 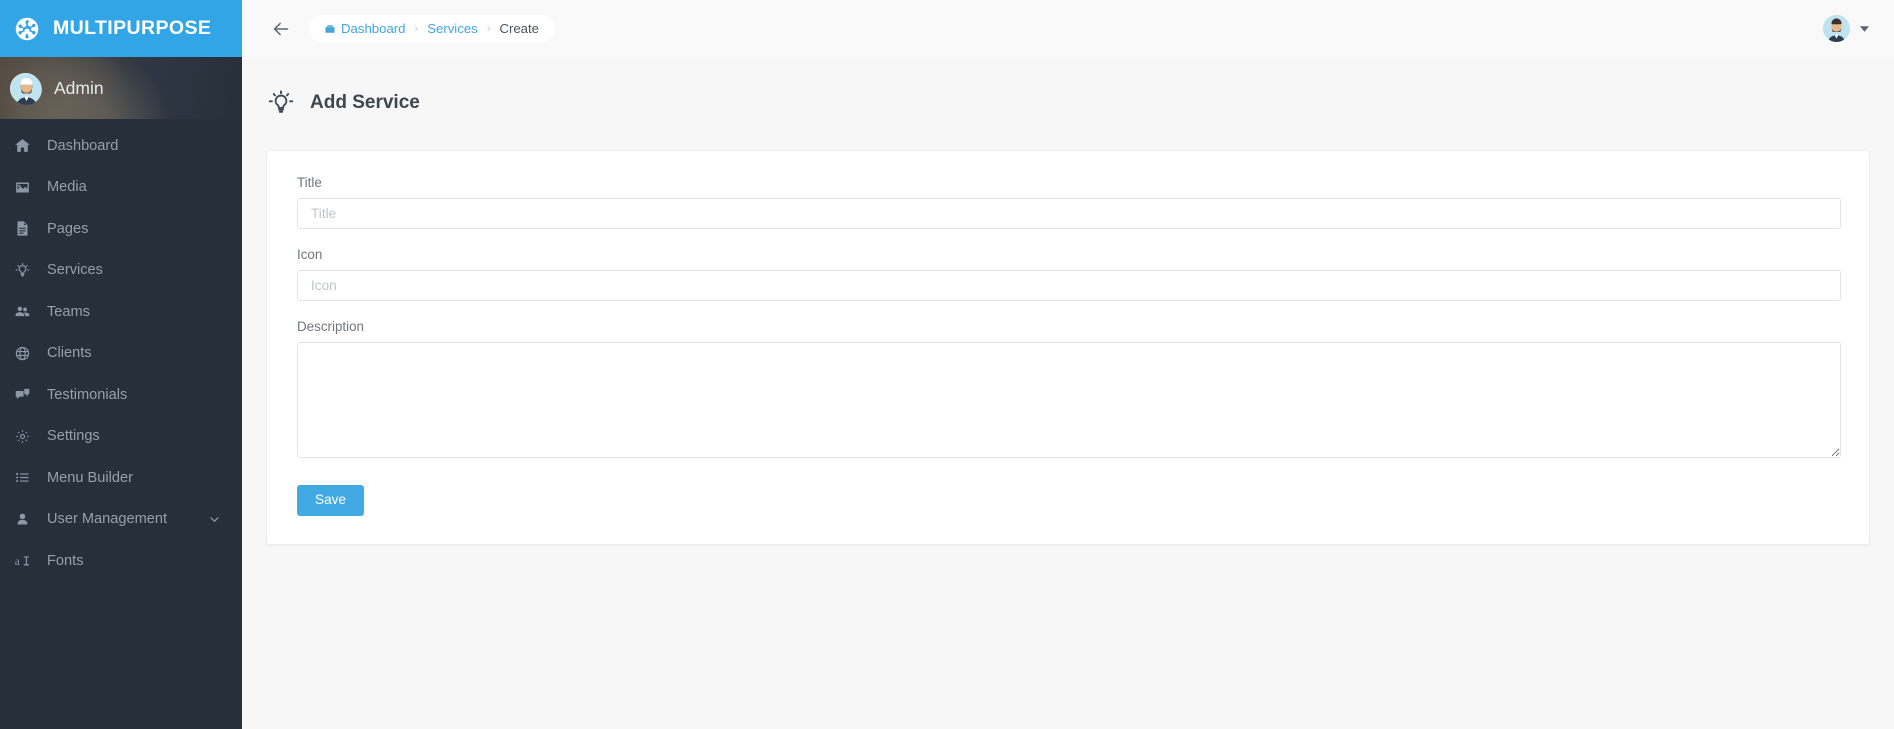 What do you see at coordinates (330, 327) in the screenshot?
I see `description-label: Description` at bounding box center [330, 327].